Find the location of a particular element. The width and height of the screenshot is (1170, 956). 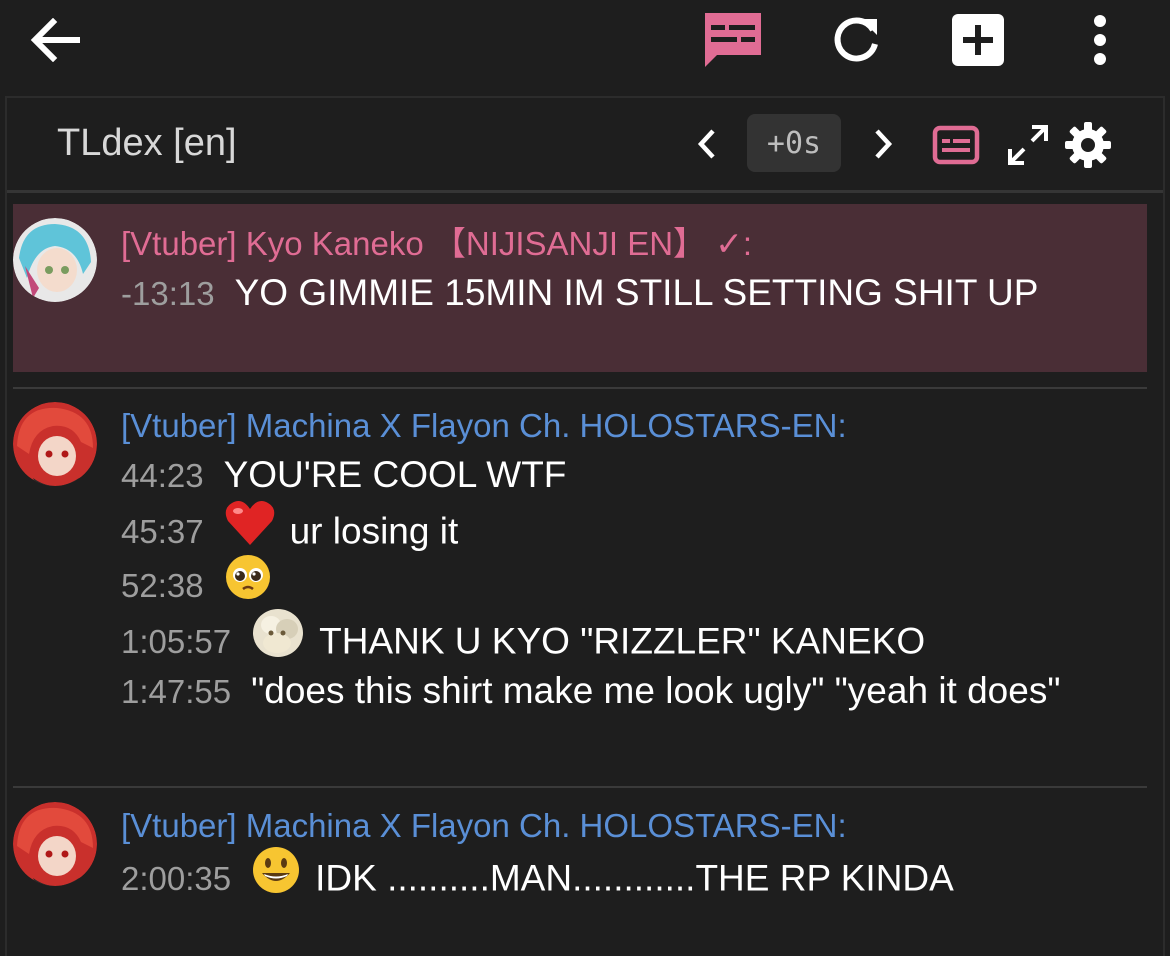

chevron-left-icon is located at coordinates (706, 144).